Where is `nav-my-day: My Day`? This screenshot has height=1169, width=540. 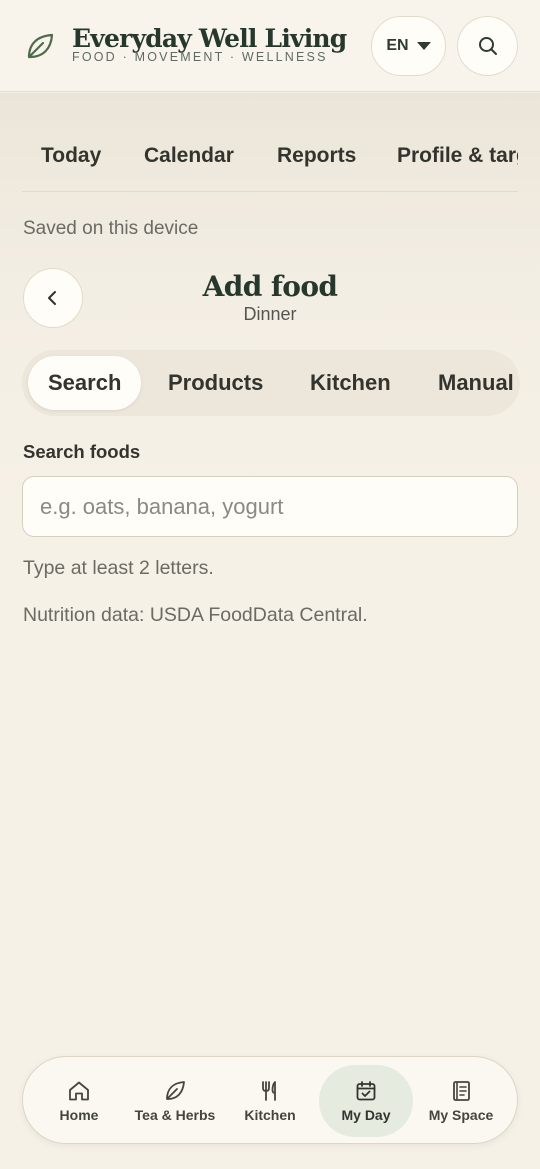
nav-my-day: My Day is located at coordinates (366, 1101).